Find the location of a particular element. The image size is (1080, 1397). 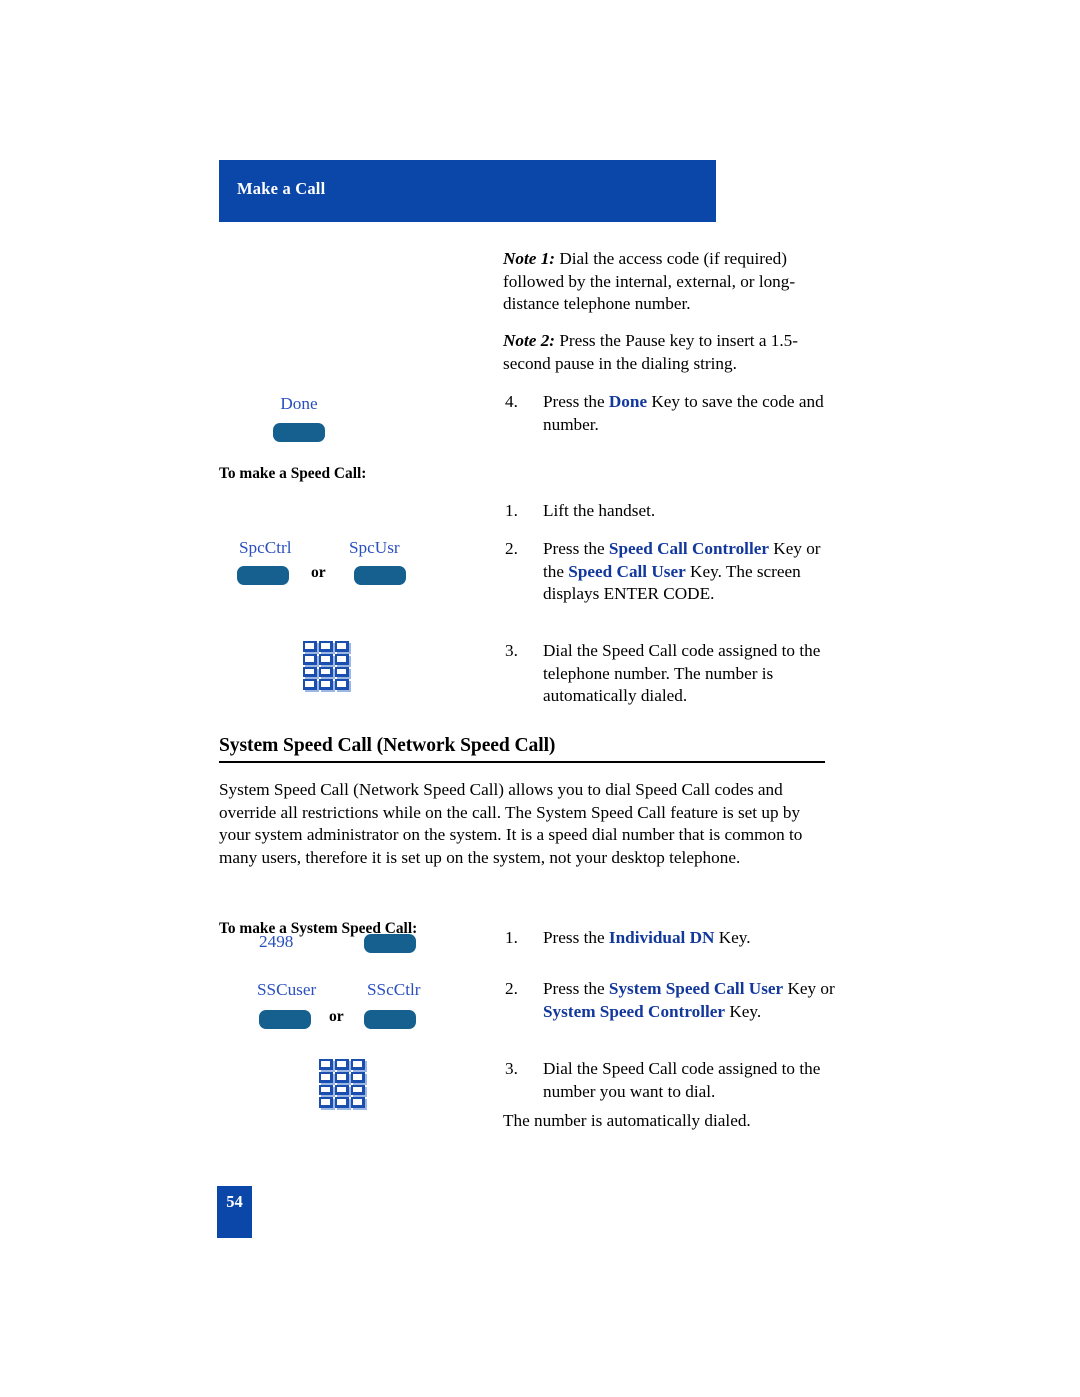

step-text: Key or is located at coordinates (809, 988).